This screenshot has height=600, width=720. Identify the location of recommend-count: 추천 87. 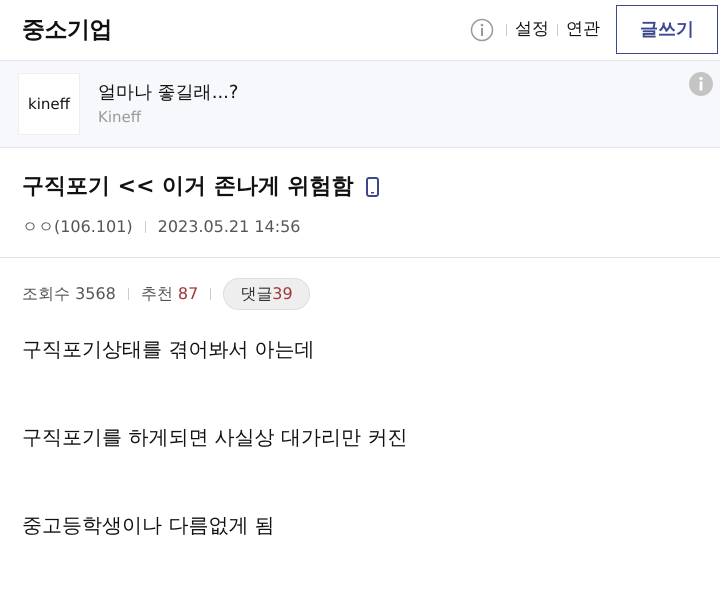
(169, 294).